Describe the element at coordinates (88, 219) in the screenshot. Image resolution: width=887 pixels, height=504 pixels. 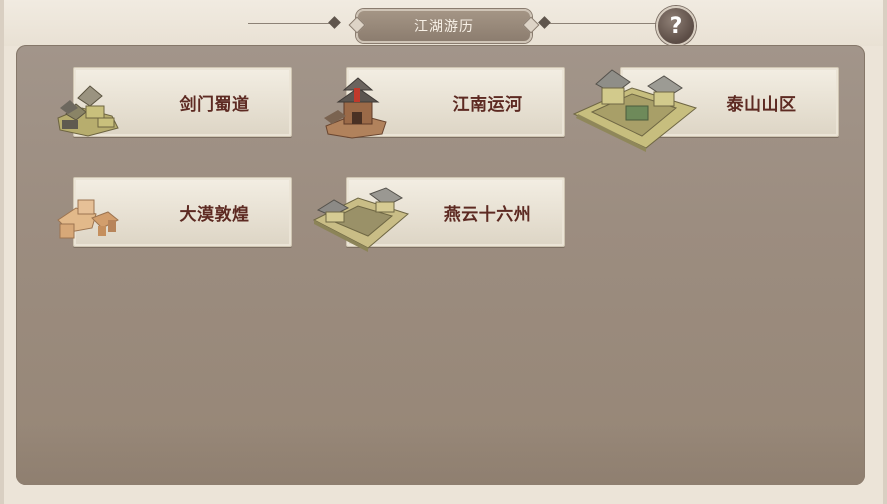
I see `desert-ruins-icon` at that location.